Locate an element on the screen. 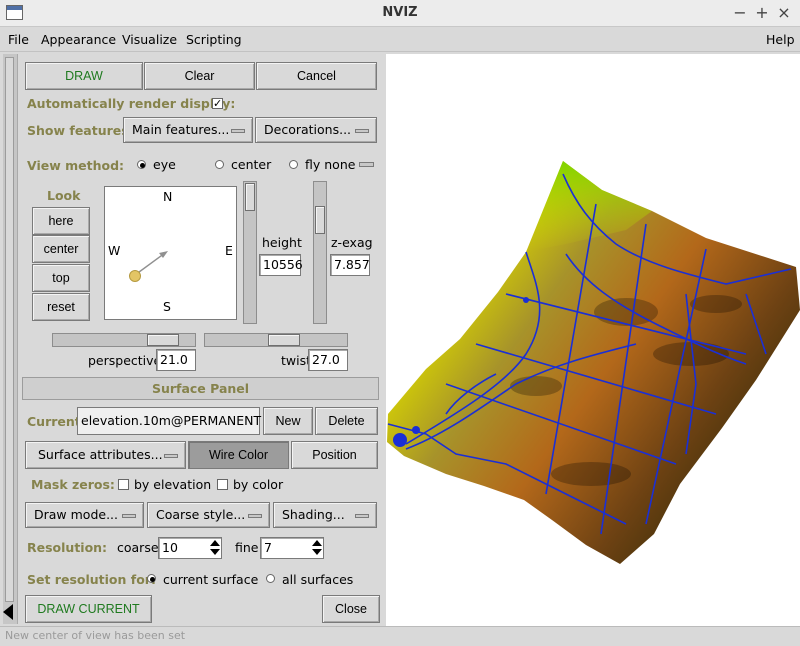 This screenshot has width=800, height=646. mask-zeros-label: Mask zeros: is located at coordinates (73, 484).